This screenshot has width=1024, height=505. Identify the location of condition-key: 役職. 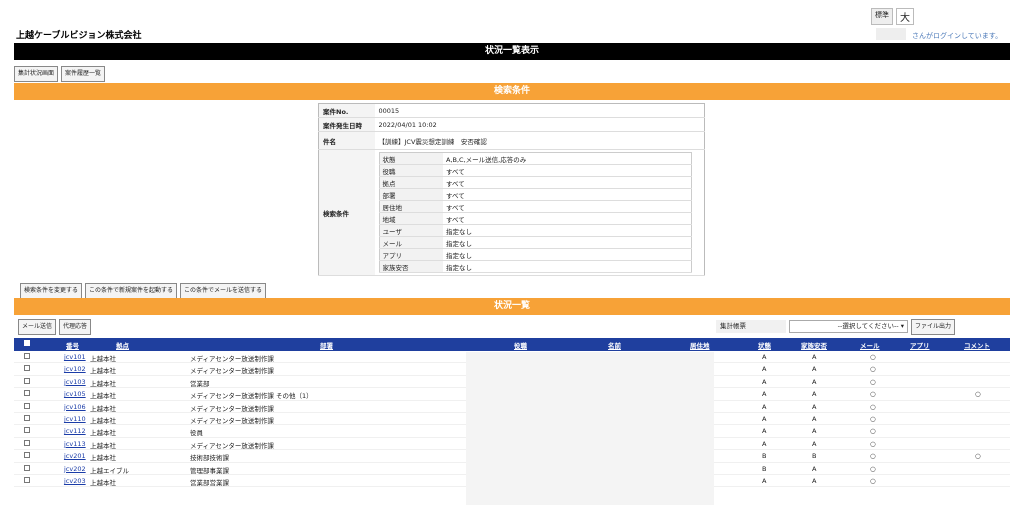
(411, 170).